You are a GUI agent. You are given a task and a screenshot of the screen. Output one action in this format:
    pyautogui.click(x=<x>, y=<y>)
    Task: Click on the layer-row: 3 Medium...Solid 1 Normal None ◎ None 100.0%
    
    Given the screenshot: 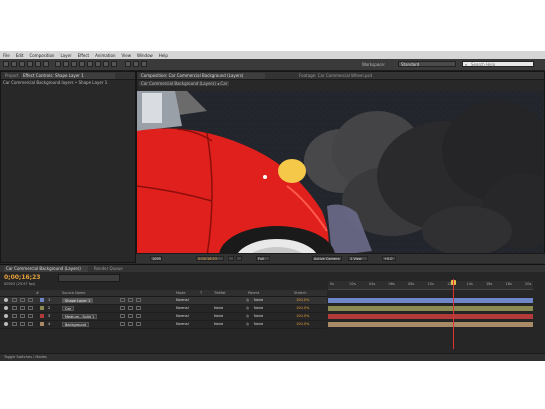 What is the action you would take?
    pyautogui.click(x=163, y=317)
    